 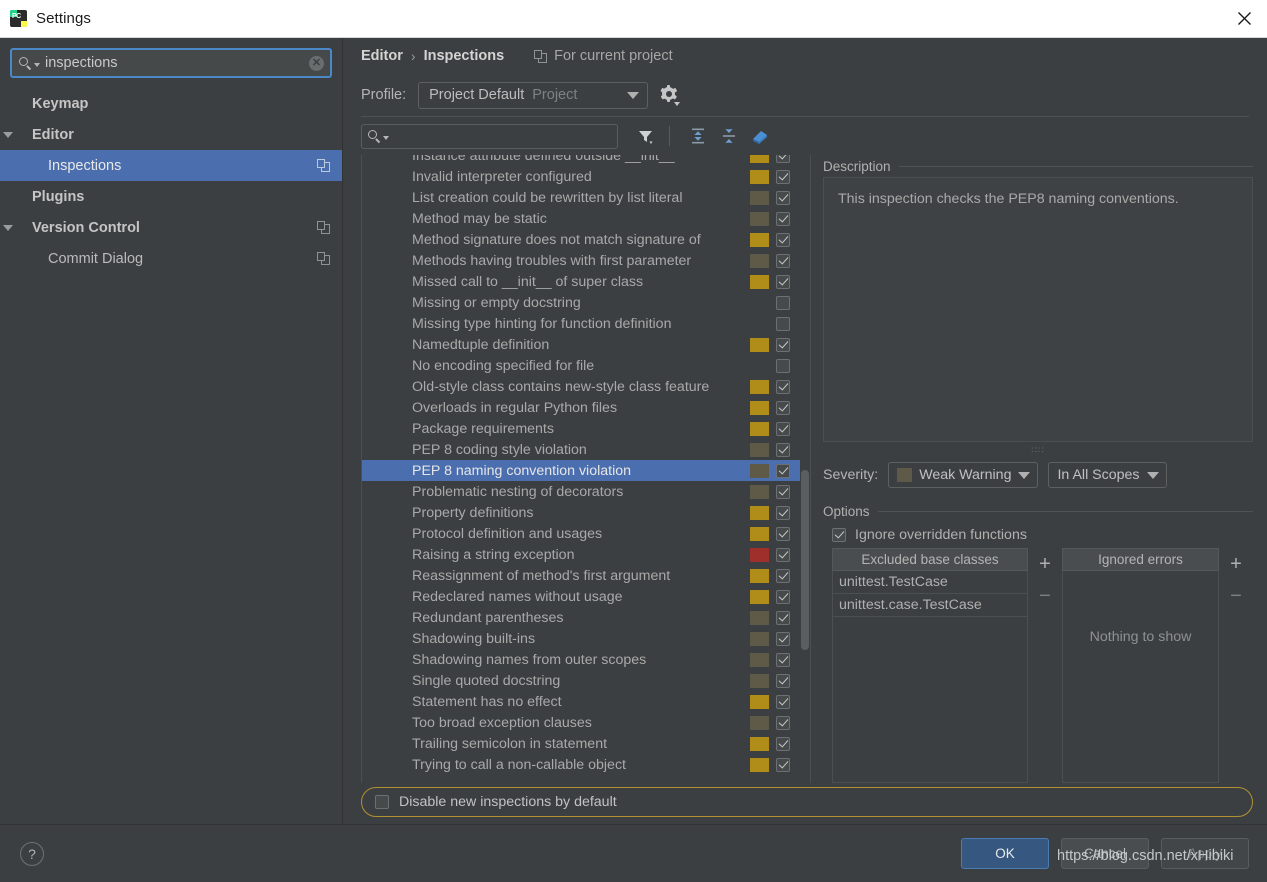 I want to click on disable-new-inspections-checkbox, so click(x=382, y=802).